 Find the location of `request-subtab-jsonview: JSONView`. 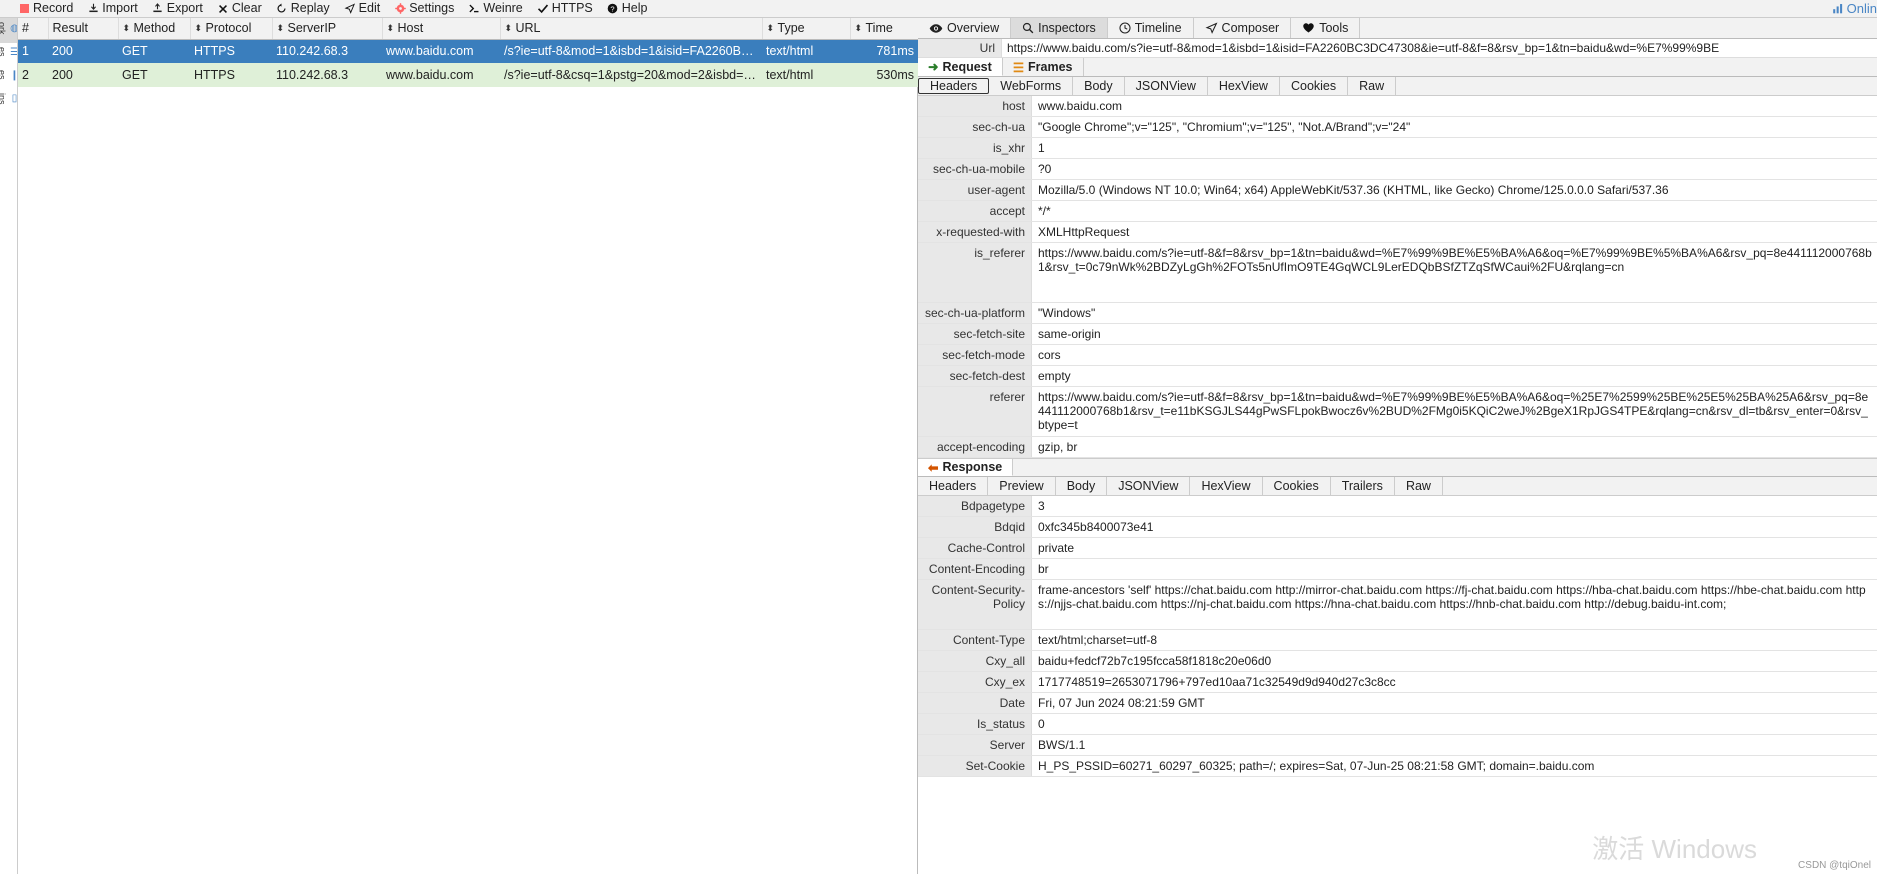

request-subtab-jsonview: JSONView is located at coordinates (1166, 86).